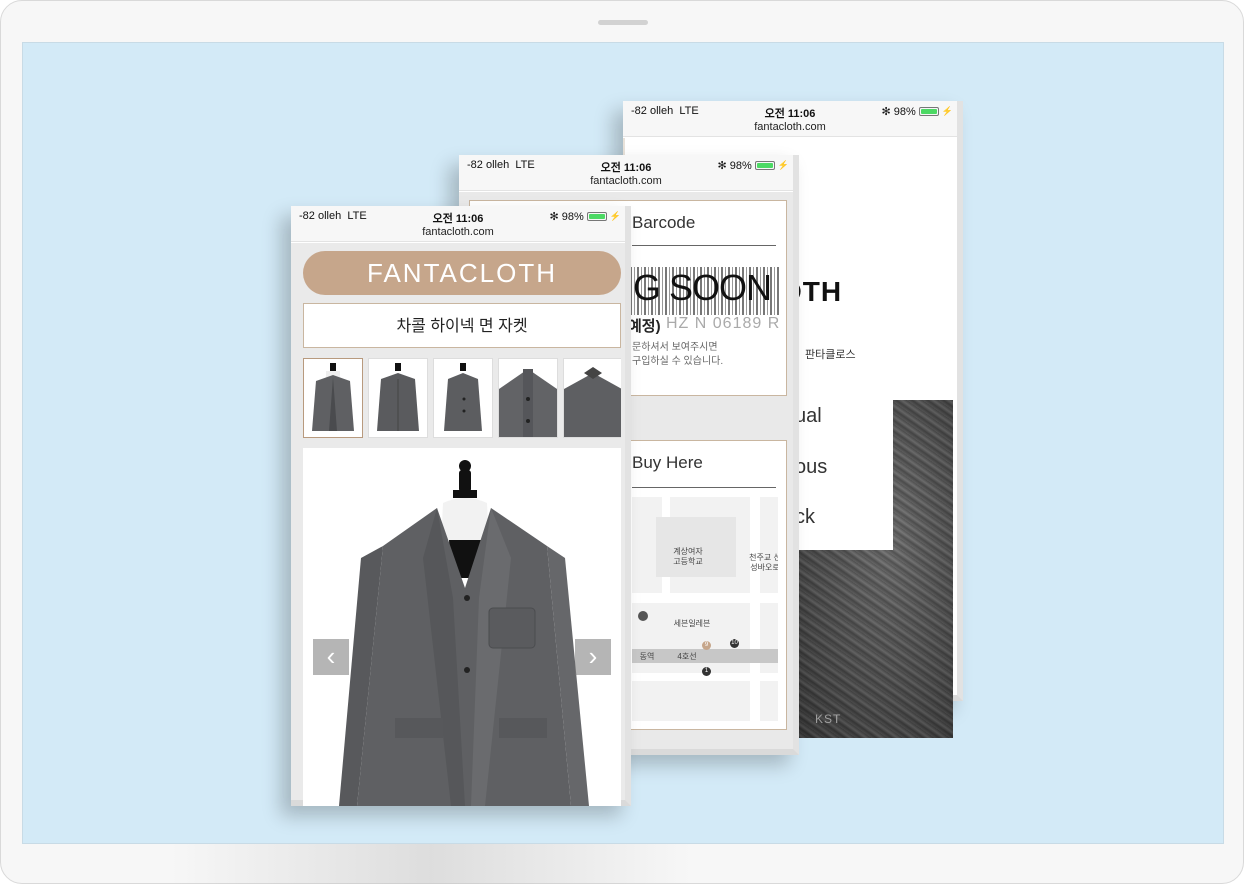  Describe the element at coordinates (692, 623) in the screenshot. I see `map-label-store: 세븐일레븐` at that location.